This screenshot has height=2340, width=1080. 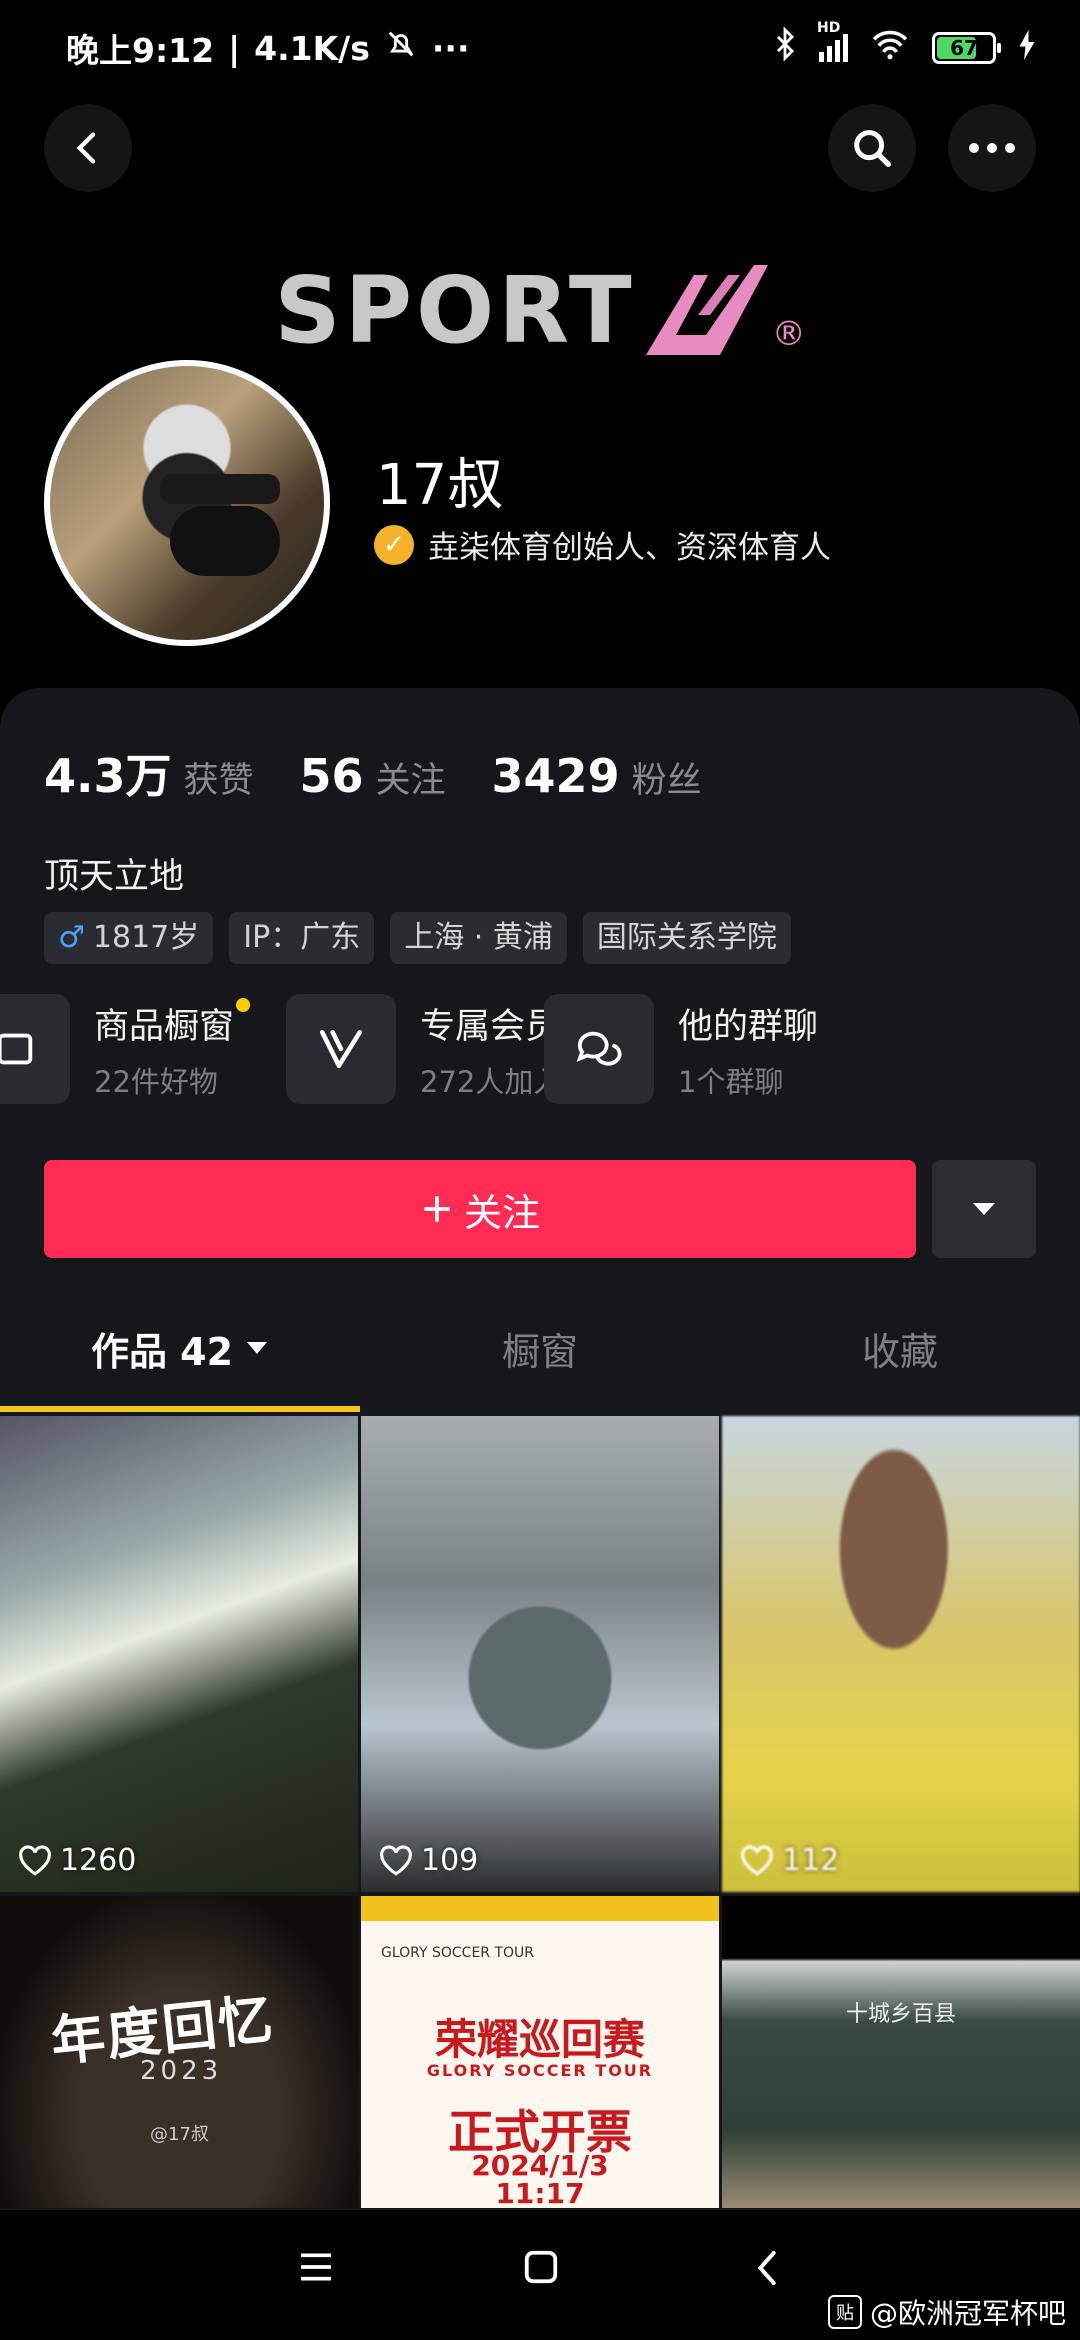 What do you see at coordinates (901, 2052) in the screenshot?
I see `video-thumbnail: 十城乡百县` at bounding box center [901, 2052].